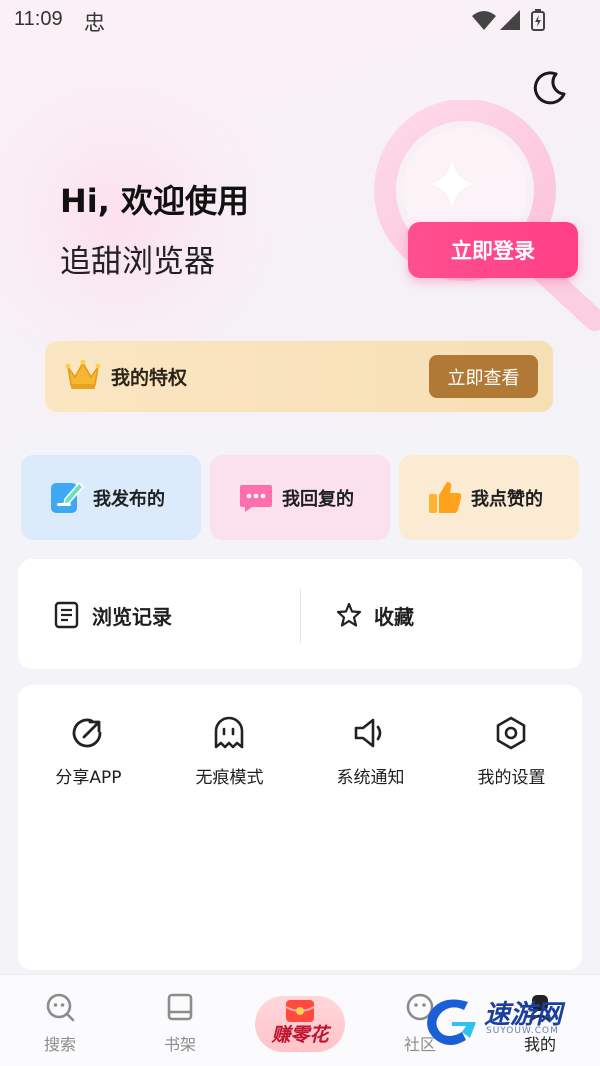 The height and width of the screenshot is (1066, 600). I want to click on crown-icon, so click(83, 374).